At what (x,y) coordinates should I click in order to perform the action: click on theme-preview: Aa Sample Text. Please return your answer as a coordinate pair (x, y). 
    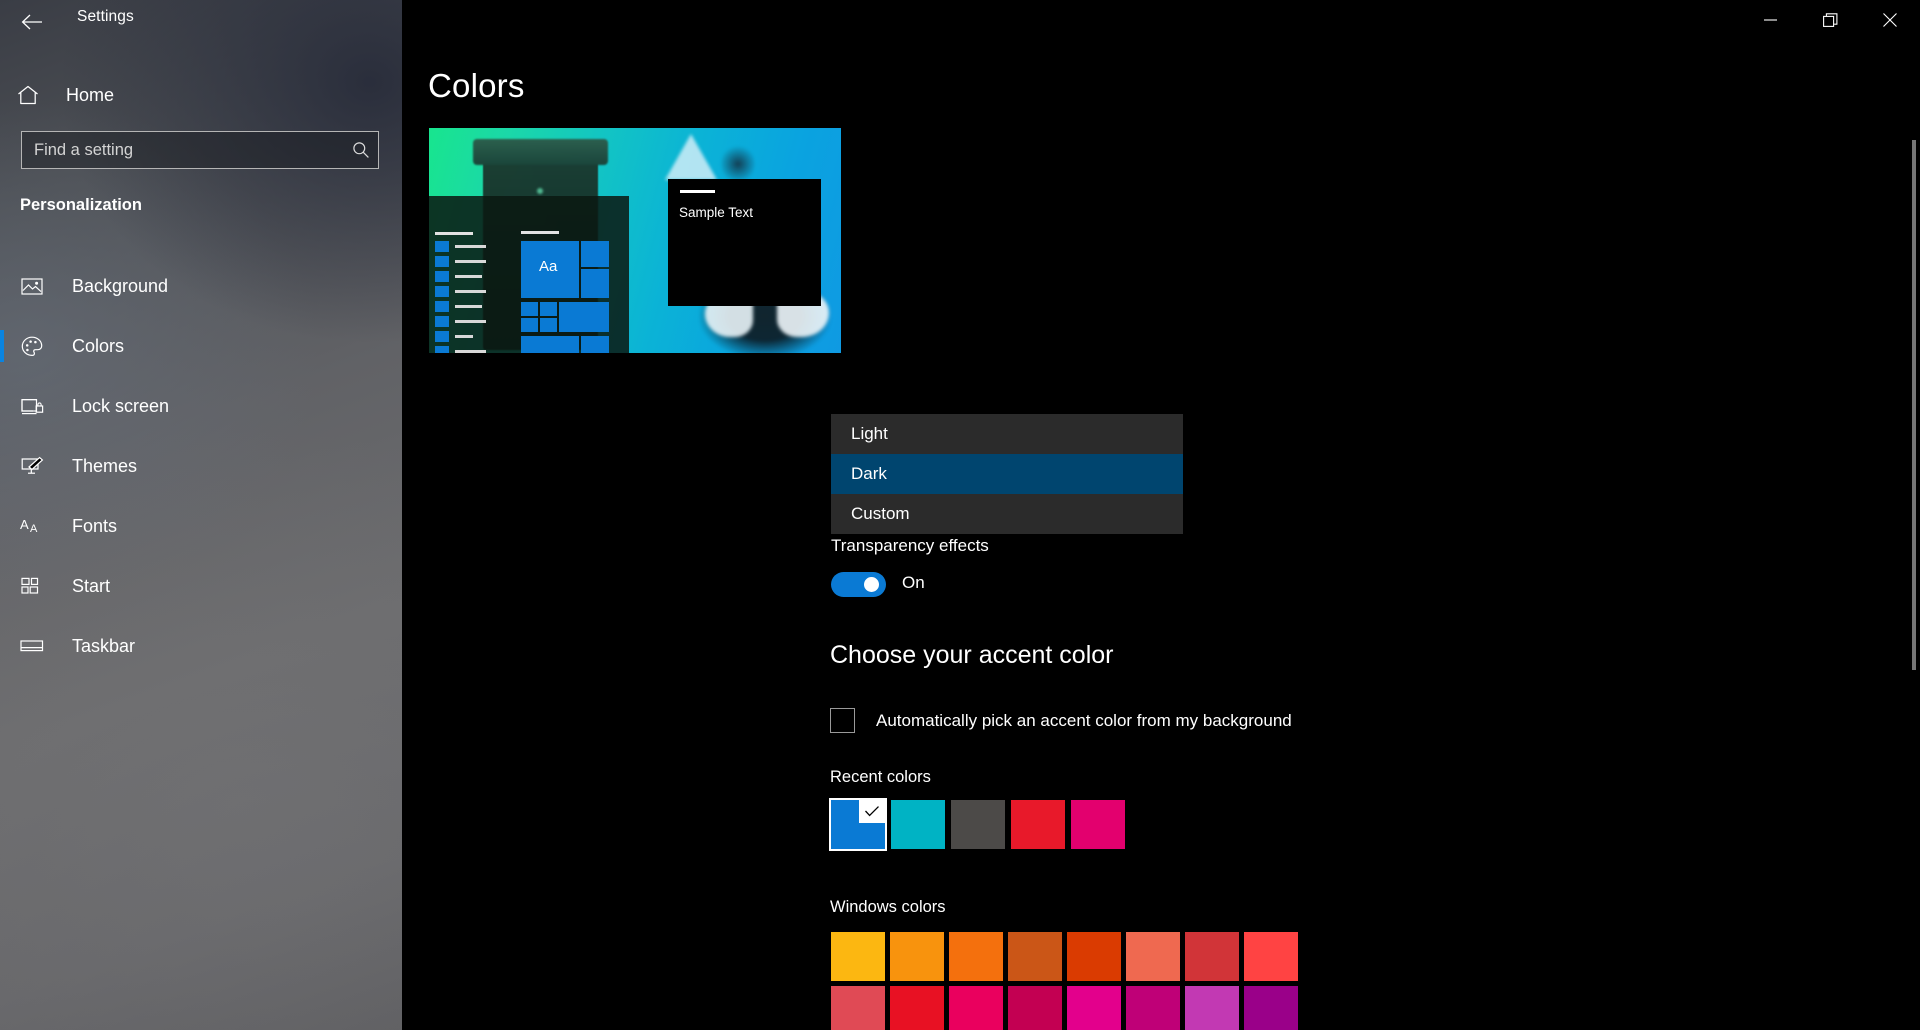
    Looking at the image, I should click on (635, 240).